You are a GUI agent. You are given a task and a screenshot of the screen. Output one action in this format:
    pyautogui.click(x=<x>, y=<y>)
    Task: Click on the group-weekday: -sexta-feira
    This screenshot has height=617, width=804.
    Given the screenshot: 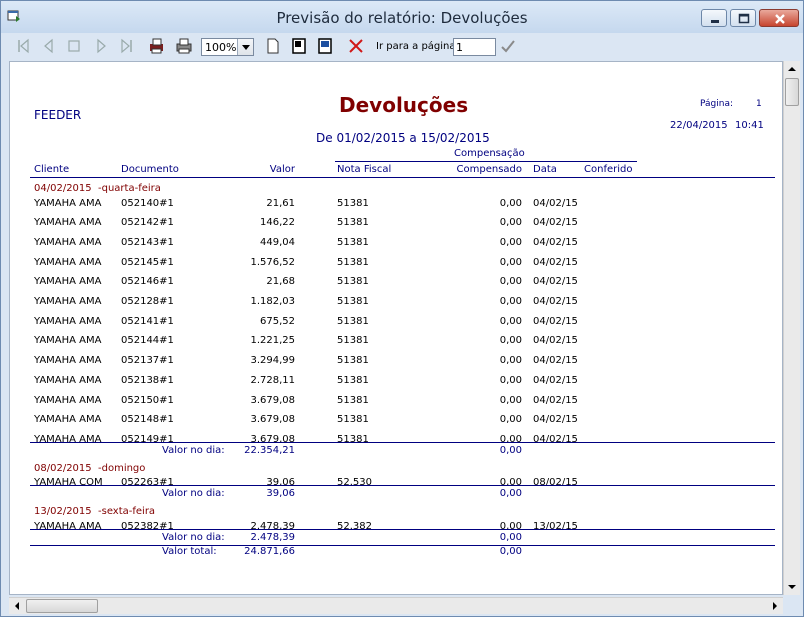 What is the action you would take?
    pyautogui.click(x=127, y=512)
    